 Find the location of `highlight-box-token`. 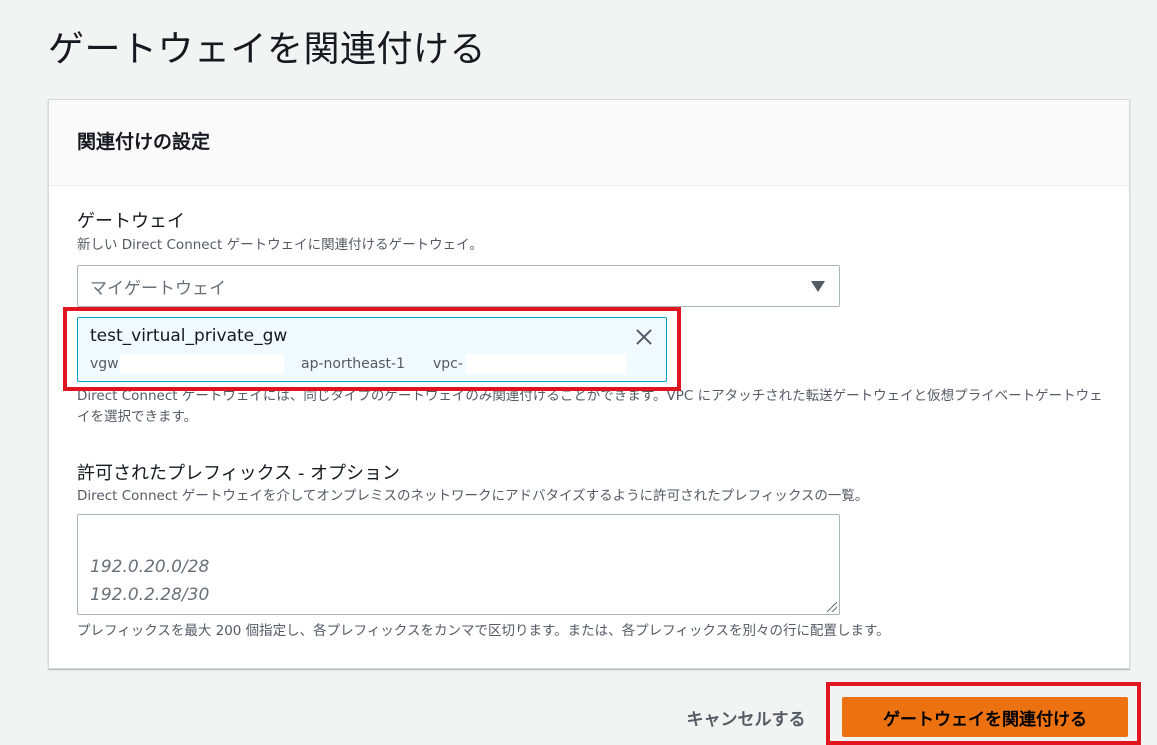

highlight-box-token is located at coordinates (372, 349).